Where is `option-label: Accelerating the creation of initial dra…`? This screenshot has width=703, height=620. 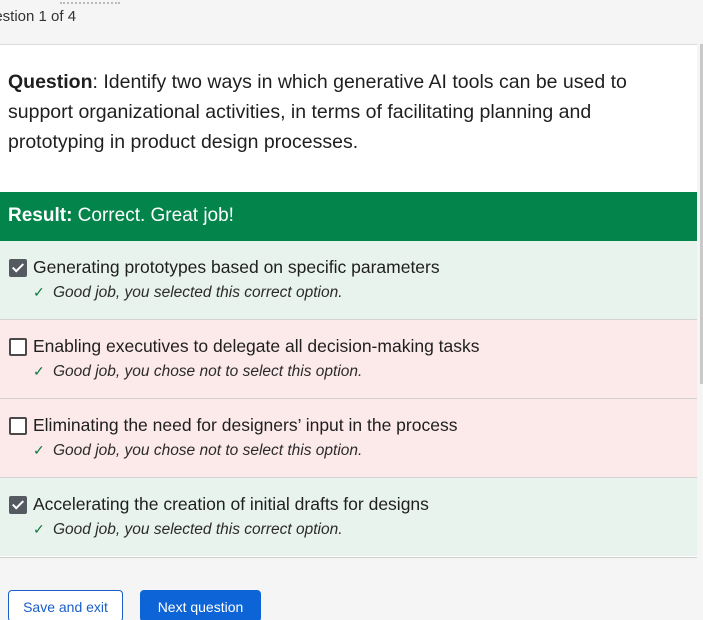 option-label: Accelerating the creation of initial dra… is located at coordinates (231, 504).